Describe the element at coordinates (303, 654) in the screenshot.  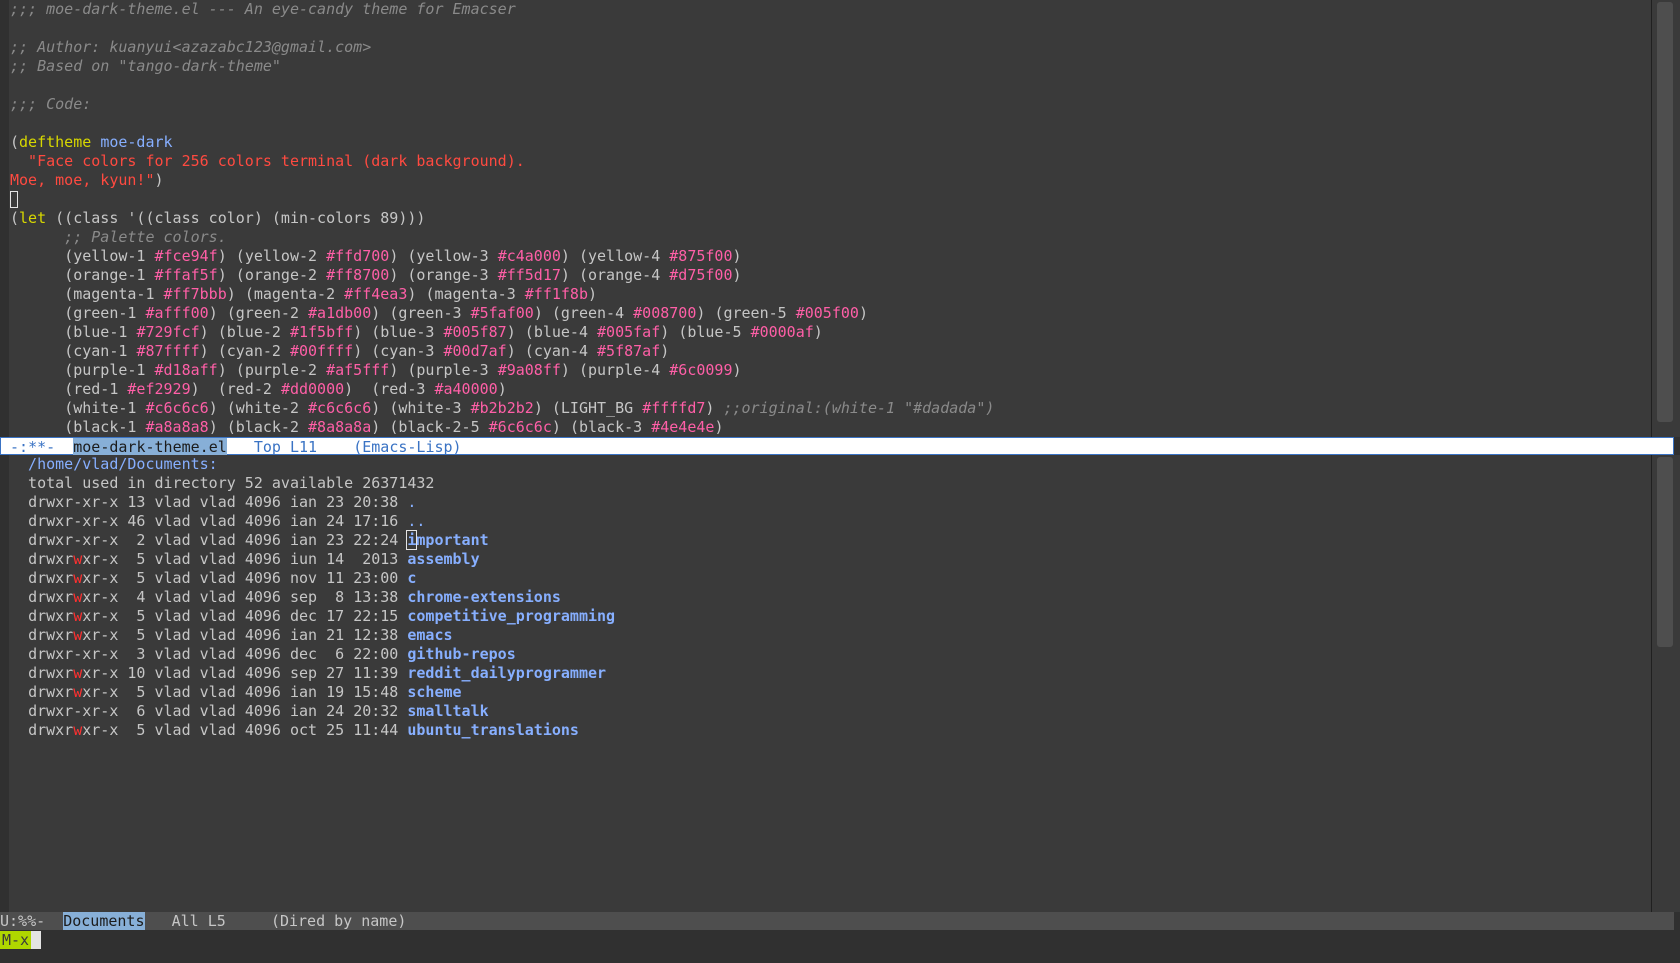
I see `month: dec` at that location.